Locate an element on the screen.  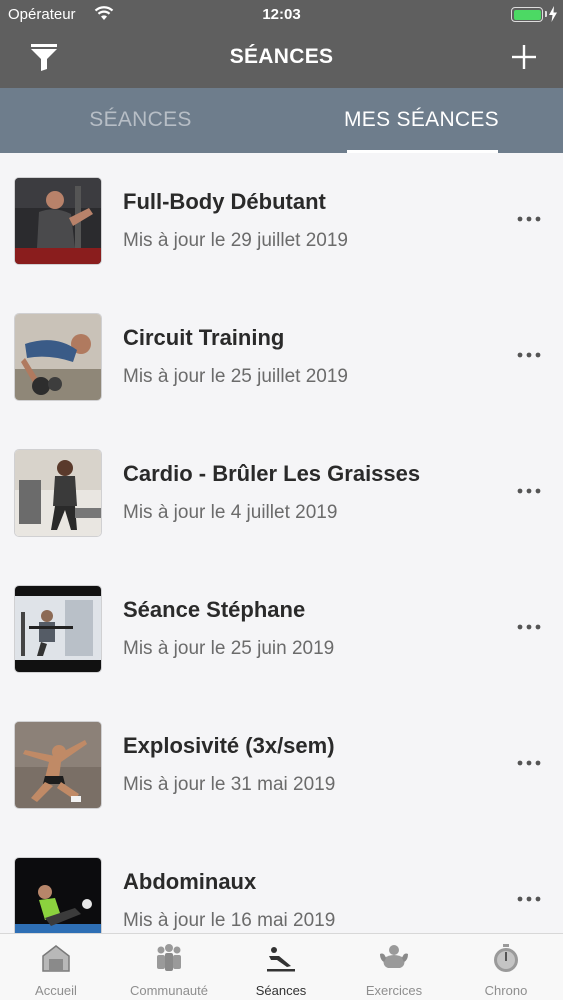
navigation-bar: SÉANCES is located at coordinates (281, 59).